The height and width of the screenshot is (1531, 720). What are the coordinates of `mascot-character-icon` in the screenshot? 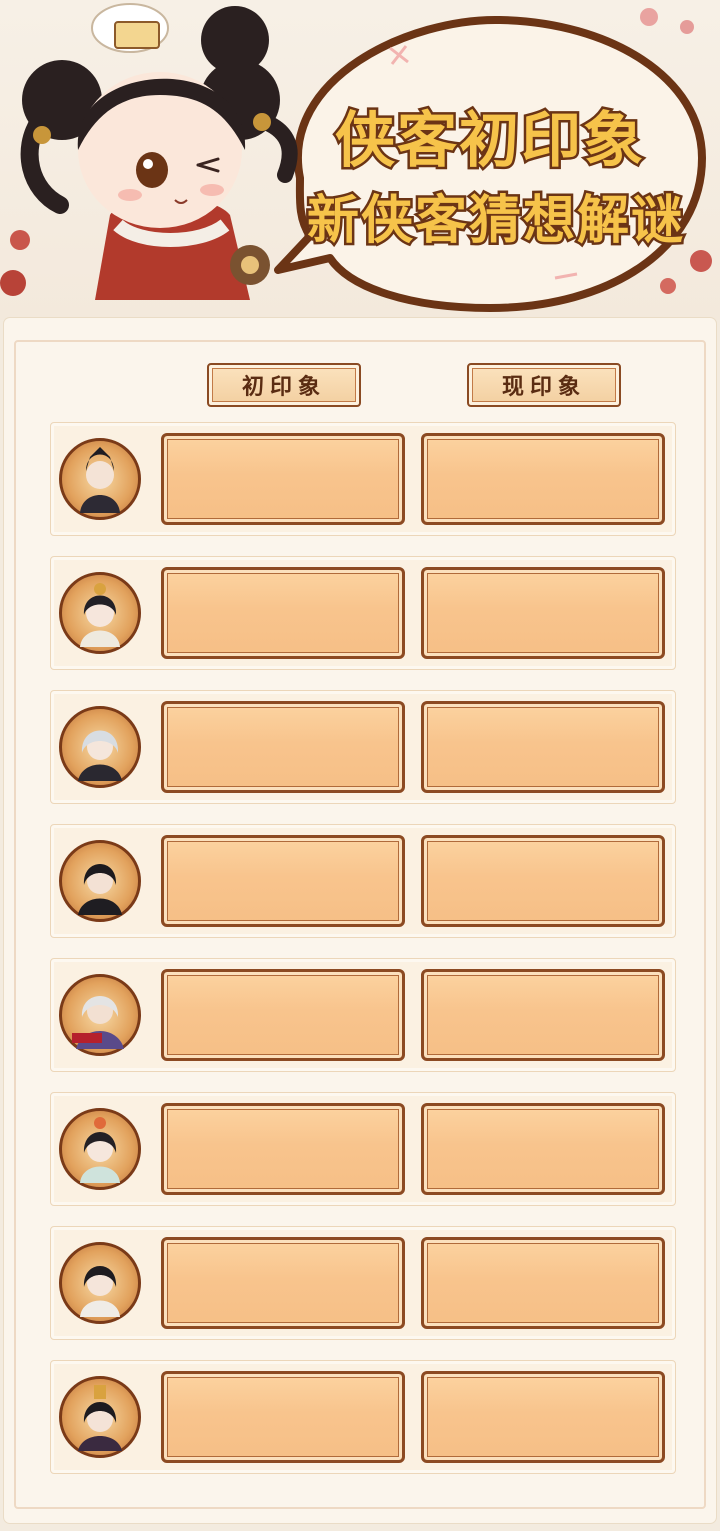 It's located at (159, 151).